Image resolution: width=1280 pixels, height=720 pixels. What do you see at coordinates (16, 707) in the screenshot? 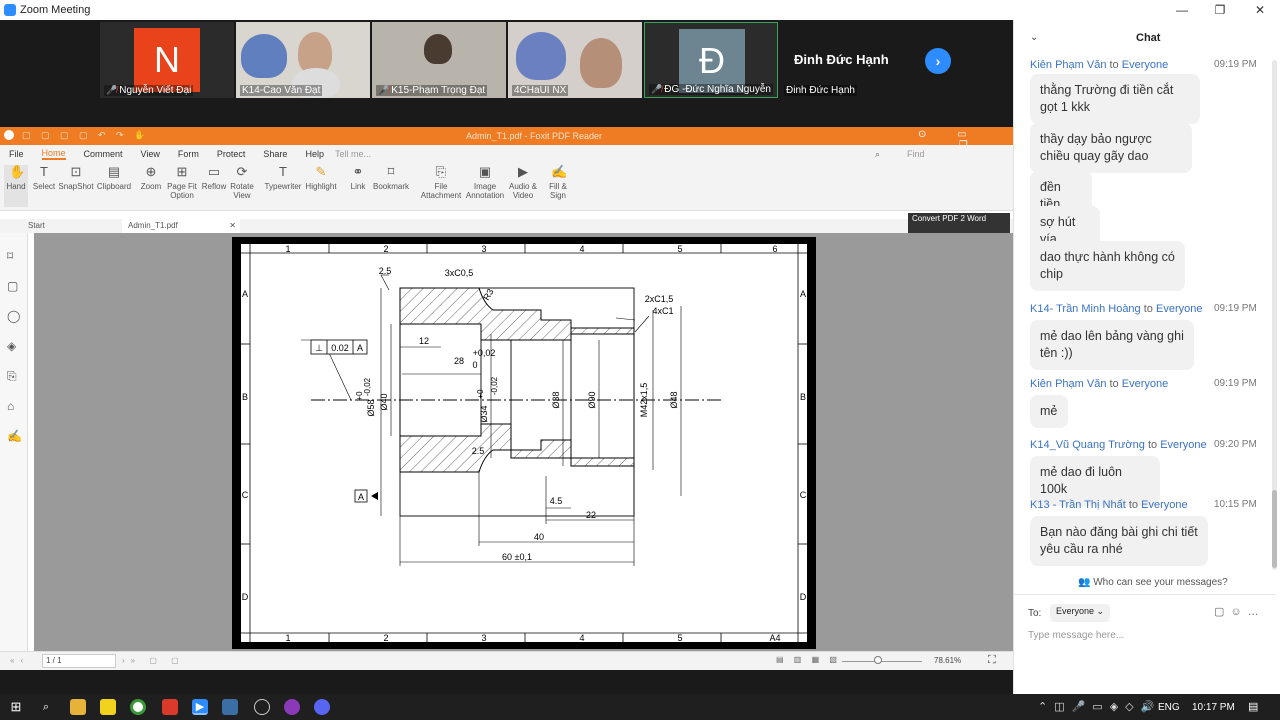
I see `windows-start-icon: ⊞` at bounding box center [16, 707].